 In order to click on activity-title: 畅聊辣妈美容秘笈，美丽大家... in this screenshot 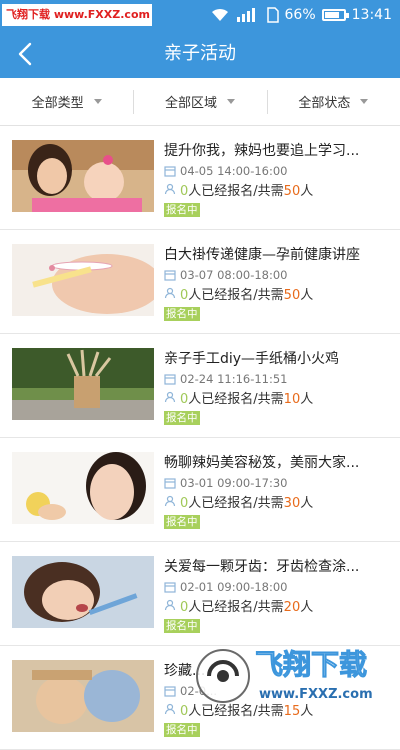, I will do `click(262, 463)`.